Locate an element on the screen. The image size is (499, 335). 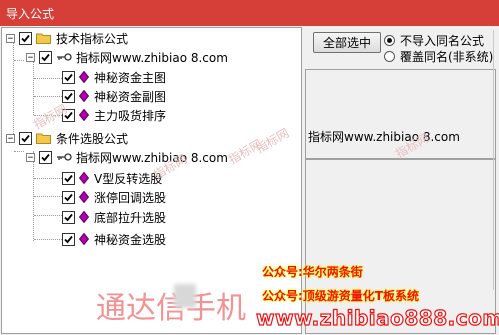
tree-item-row: 神秘资金副图 is located at coordinates (114, 96).